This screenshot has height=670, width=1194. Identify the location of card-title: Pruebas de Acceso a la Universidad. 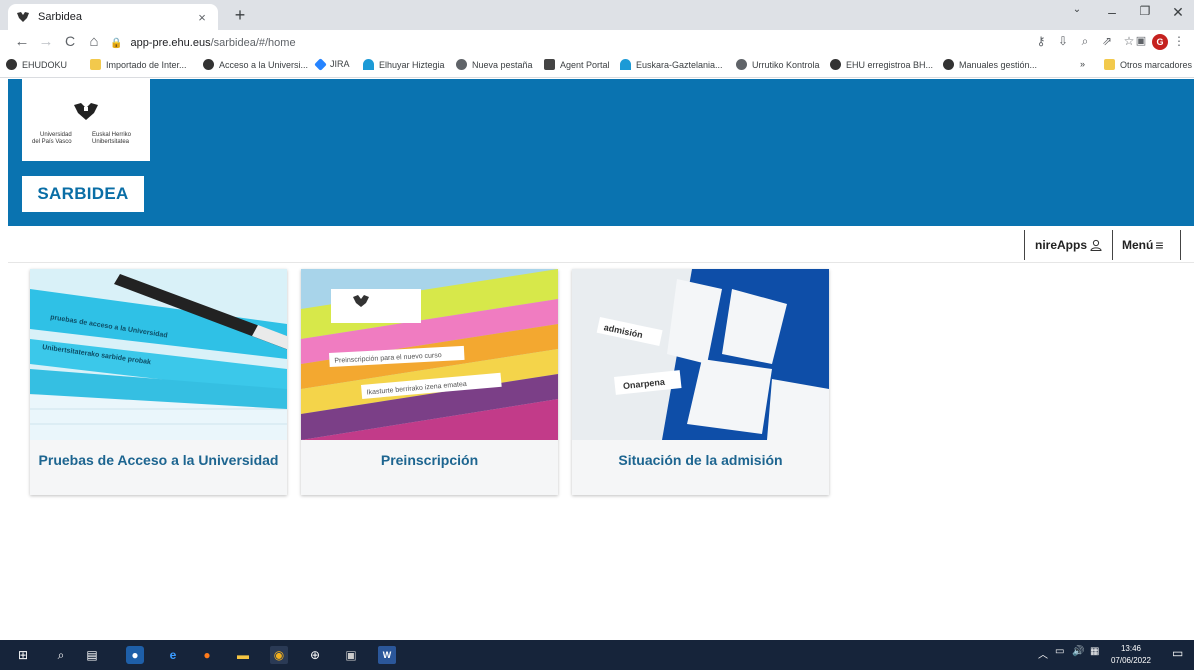
(158, 467).